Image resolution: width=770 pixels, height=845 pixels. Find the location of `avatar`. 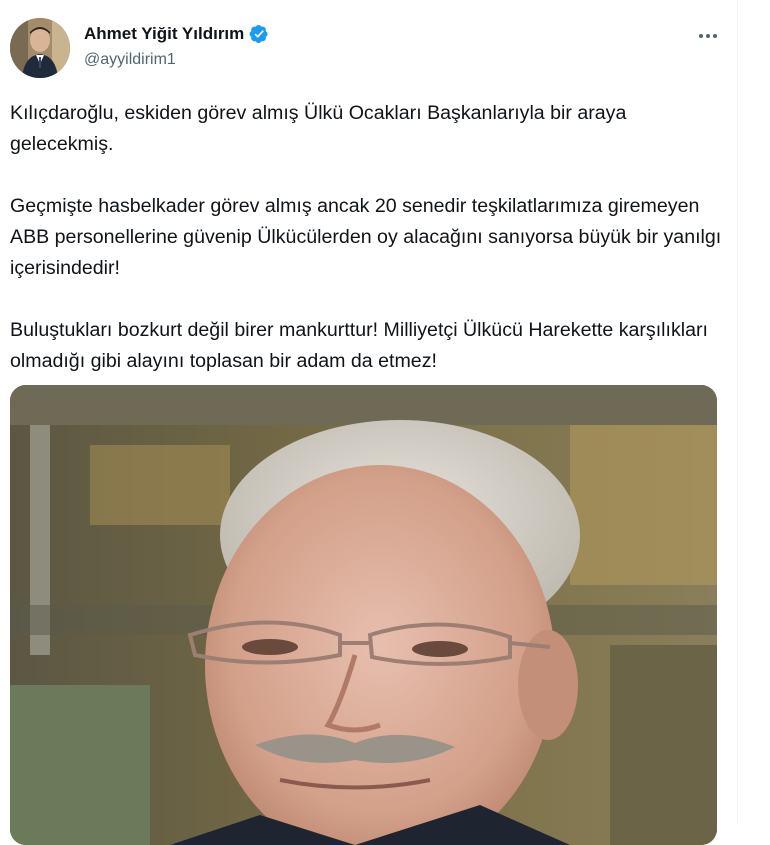

avatar is located at coordinates (40, 48).